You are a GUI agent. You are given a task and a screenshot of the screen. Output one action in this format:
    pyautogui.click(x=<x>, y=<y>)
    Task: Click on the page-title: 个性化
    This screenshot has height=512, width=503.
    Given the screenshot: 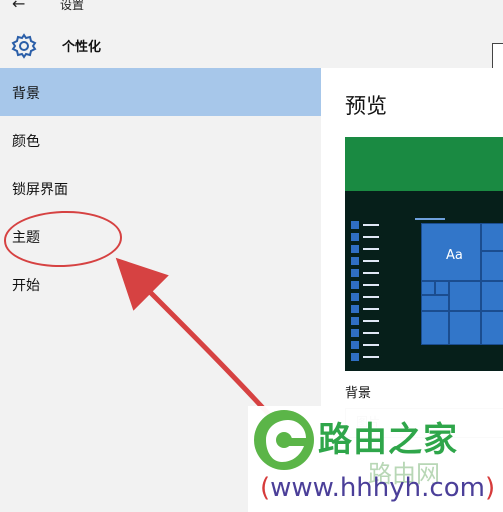 What is the action you would take?
    pyautogui.click(x=82, y=47)
    